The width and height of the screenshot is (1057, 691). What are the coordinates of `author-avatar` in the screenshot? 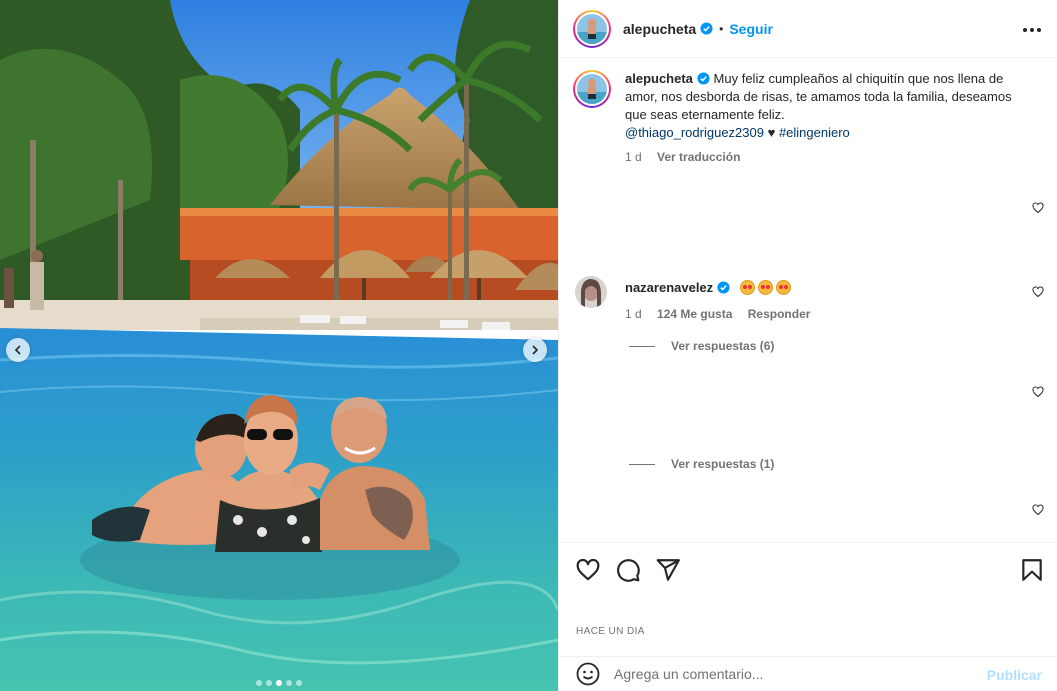 It's located at (592, 28).